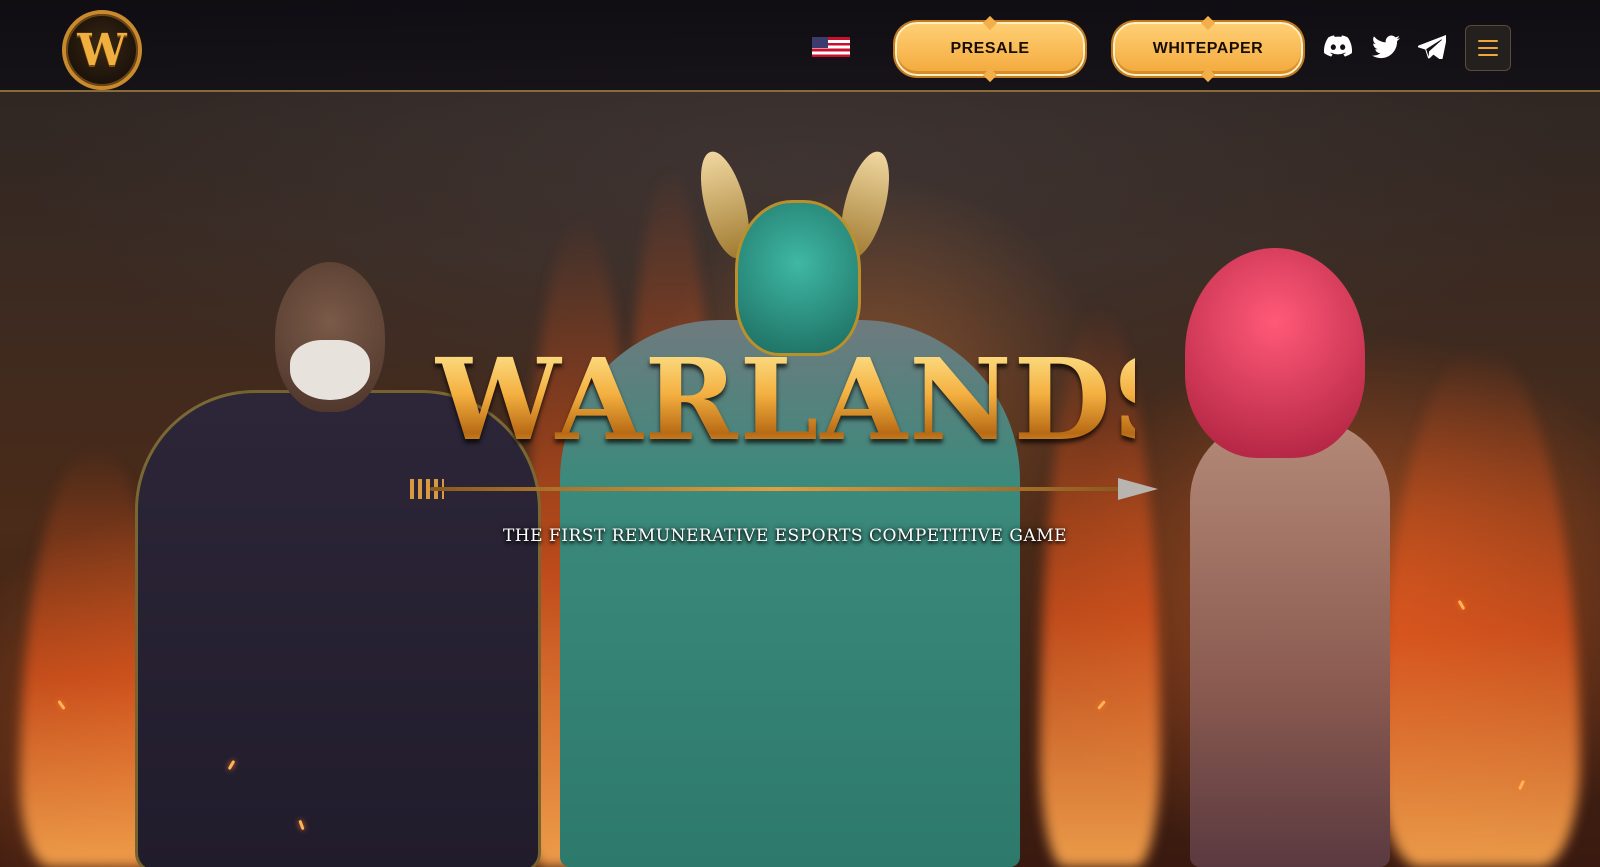 The height and width of the screenshot is (867, 1600). What do you see at coordinates (800, 46) in the screenshot?
I see `top-navbar: W PRESALE WHITEPAPER` at bounding box center [800, 46].